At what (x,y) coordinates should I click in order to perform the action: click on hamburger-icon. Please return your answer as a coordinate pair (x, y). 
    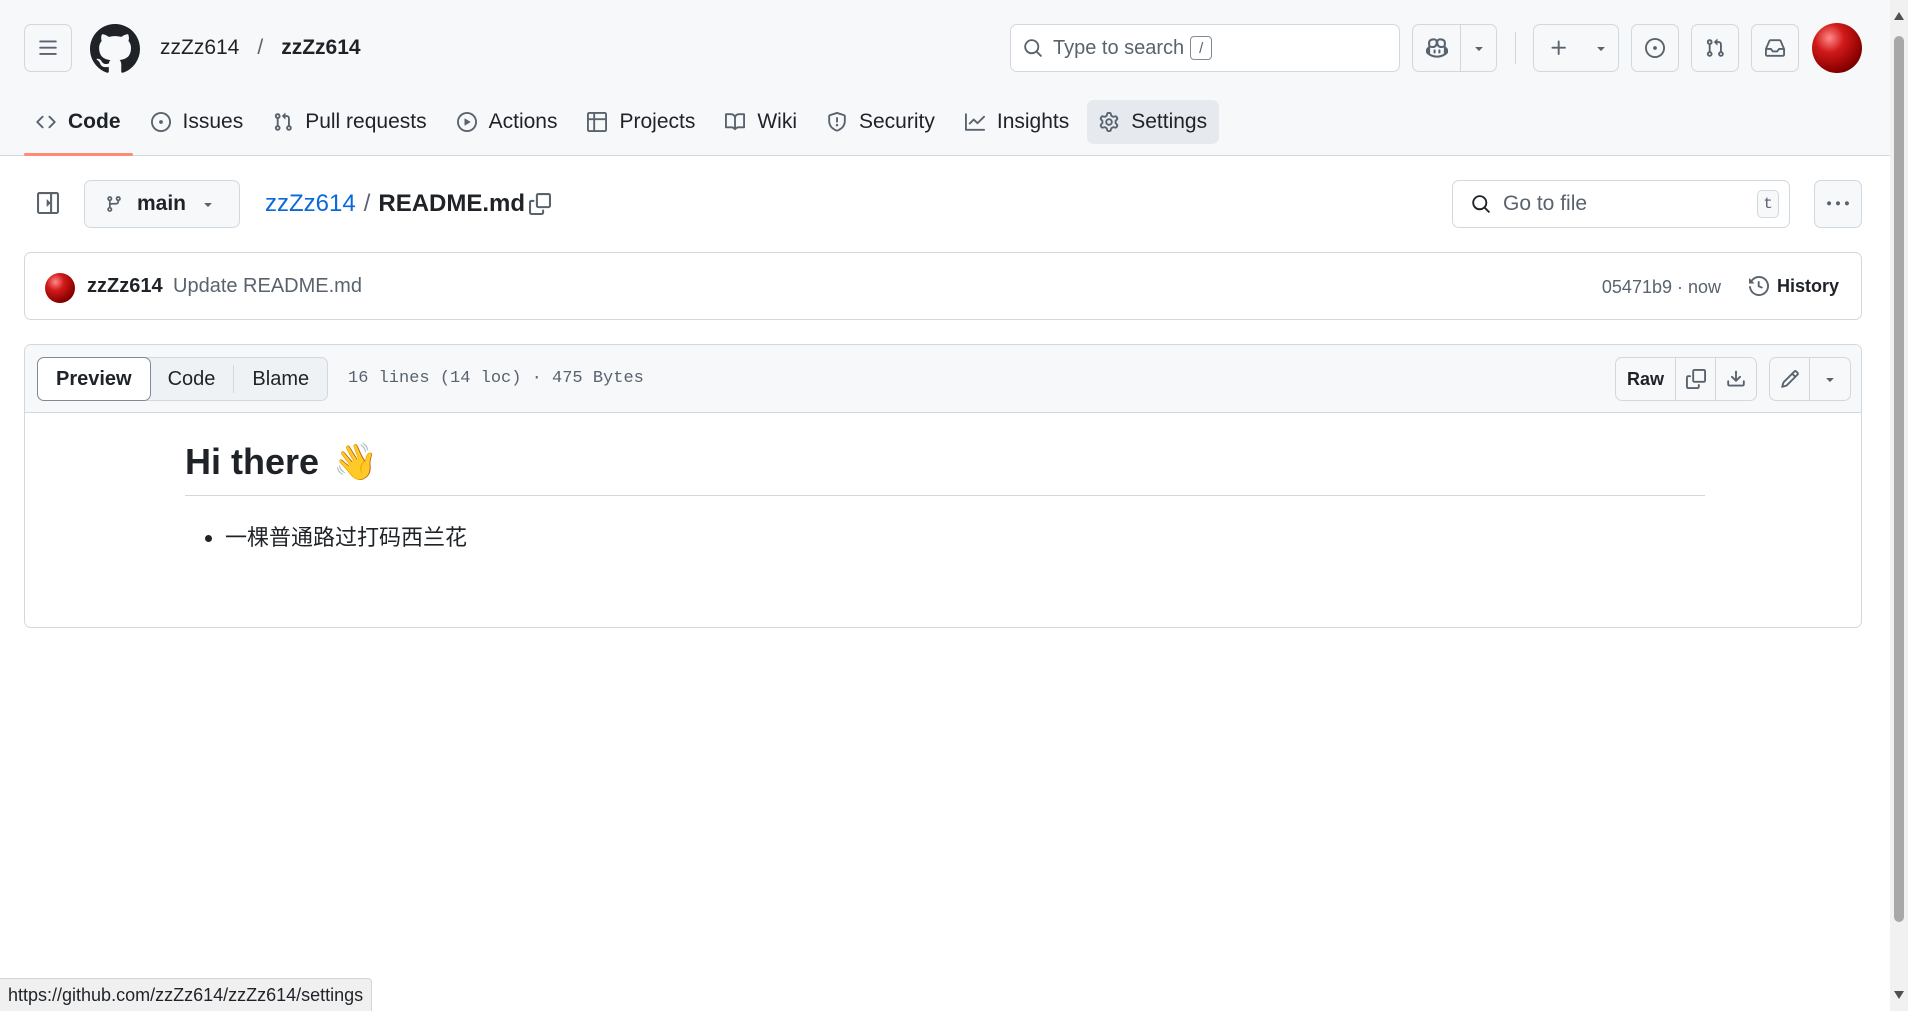
    Looking at the image, I should click on (48, 48).